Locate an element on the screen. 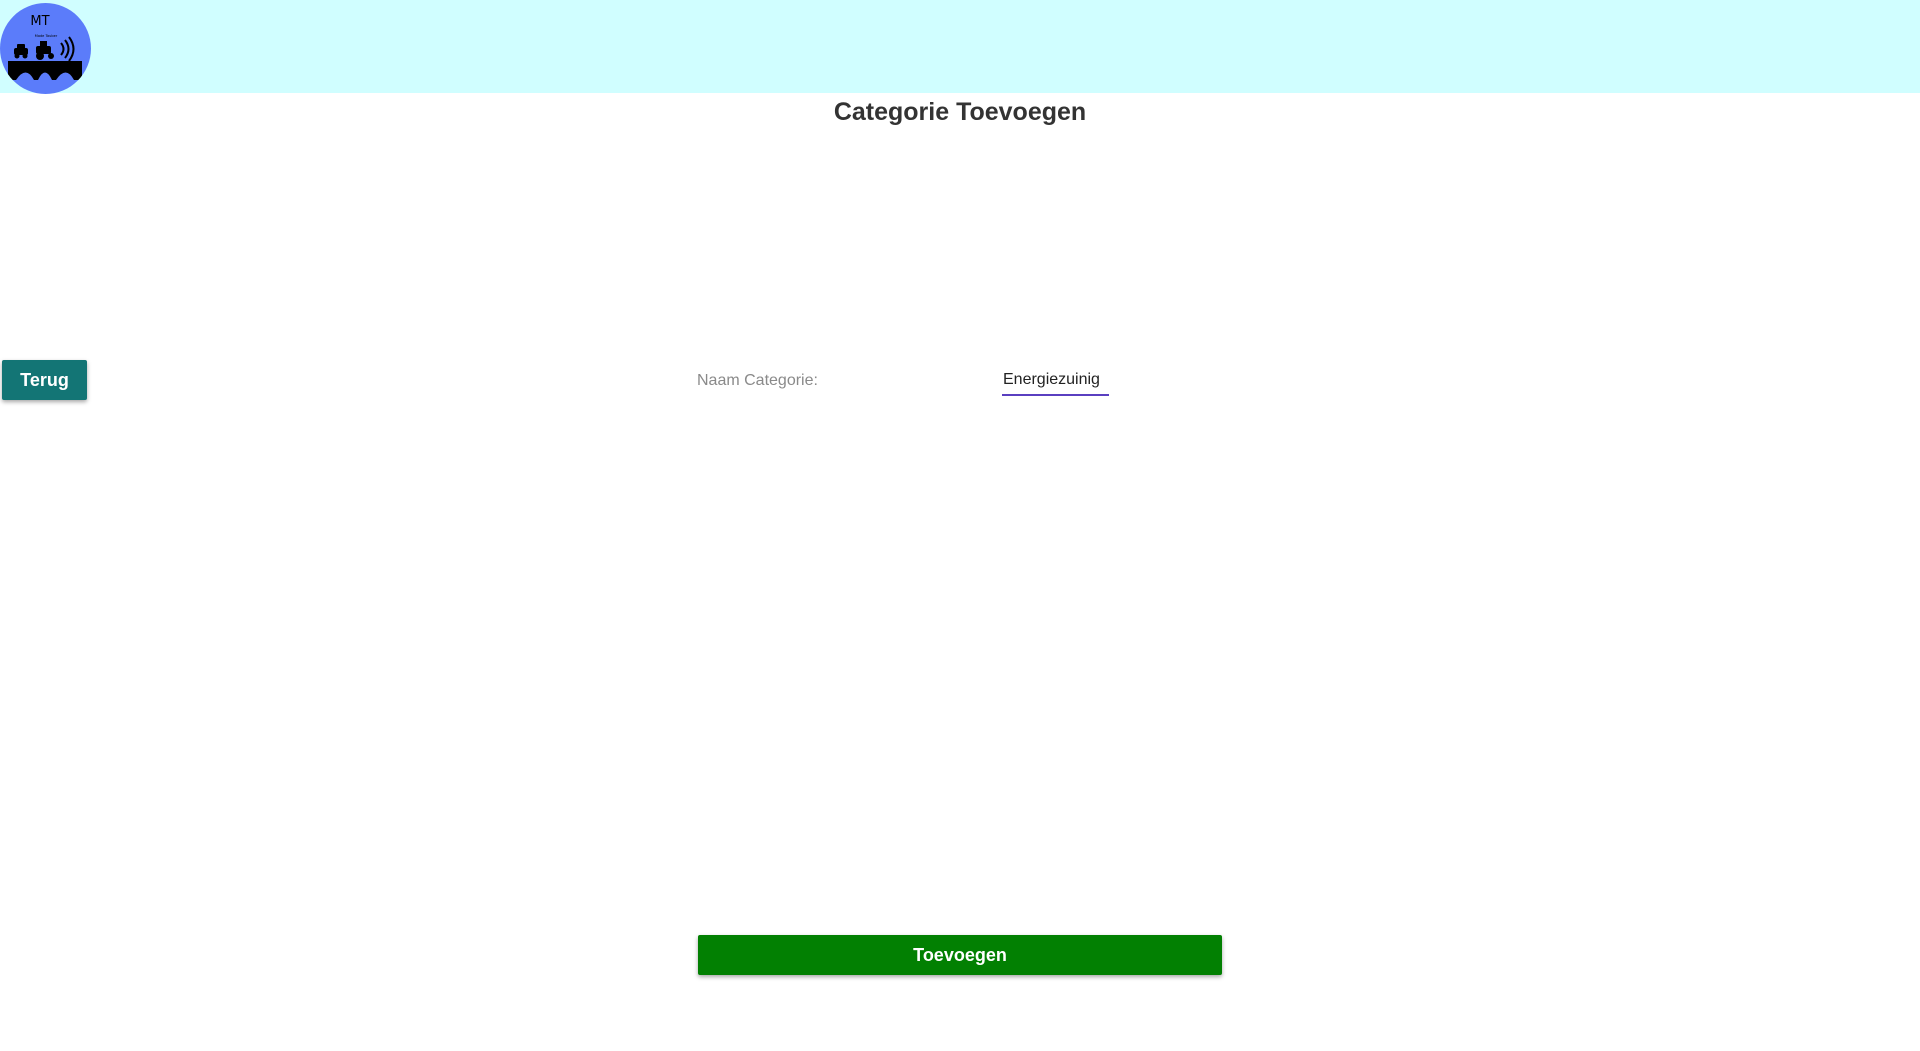  svg-text: Made Tauber is located at coordinates (46, 36).